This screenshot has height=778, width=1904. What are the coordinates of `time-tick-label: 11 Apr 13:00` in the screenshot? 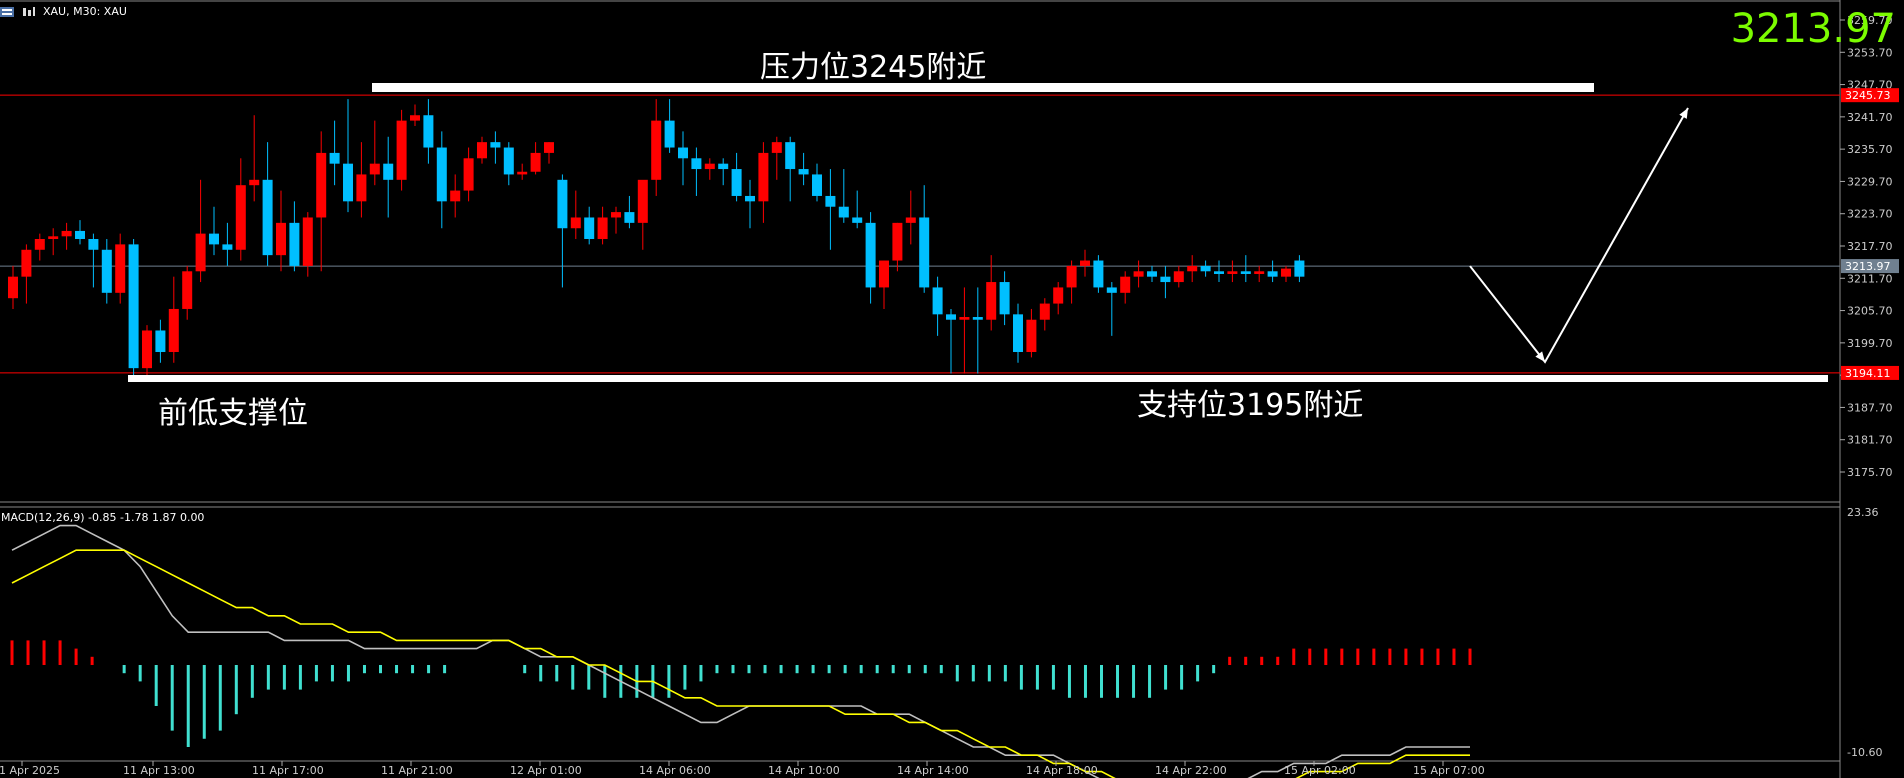 It's located at (159, 770).